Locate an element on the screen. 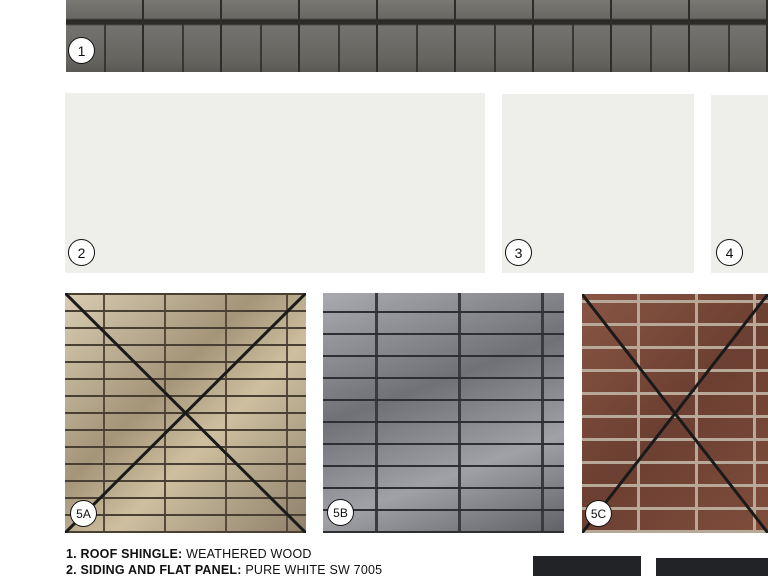 This screenshot has width=768, height=577. stone-swatch-5b: 5B is located at coordinates (443, 413).